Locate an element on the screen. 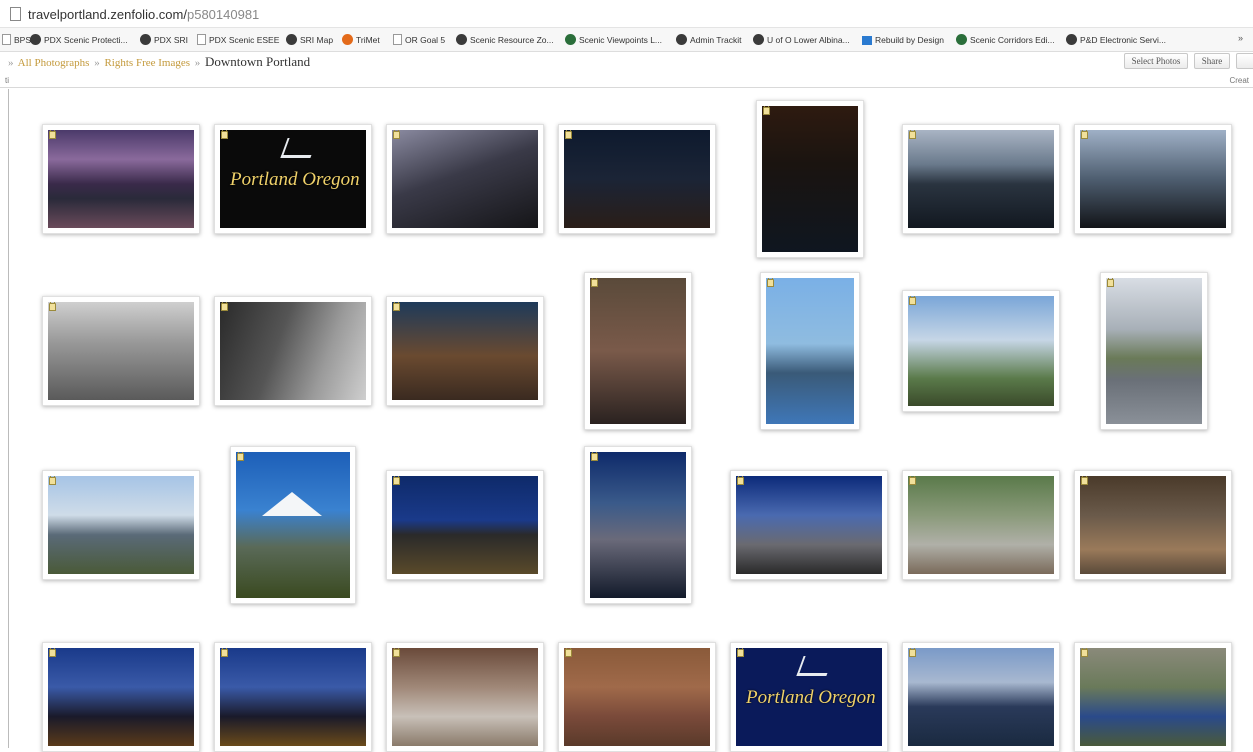 This screenshot has width=1253, height=752. thumb-hawthorne-bridge-night is located at coordinates (121, 179).